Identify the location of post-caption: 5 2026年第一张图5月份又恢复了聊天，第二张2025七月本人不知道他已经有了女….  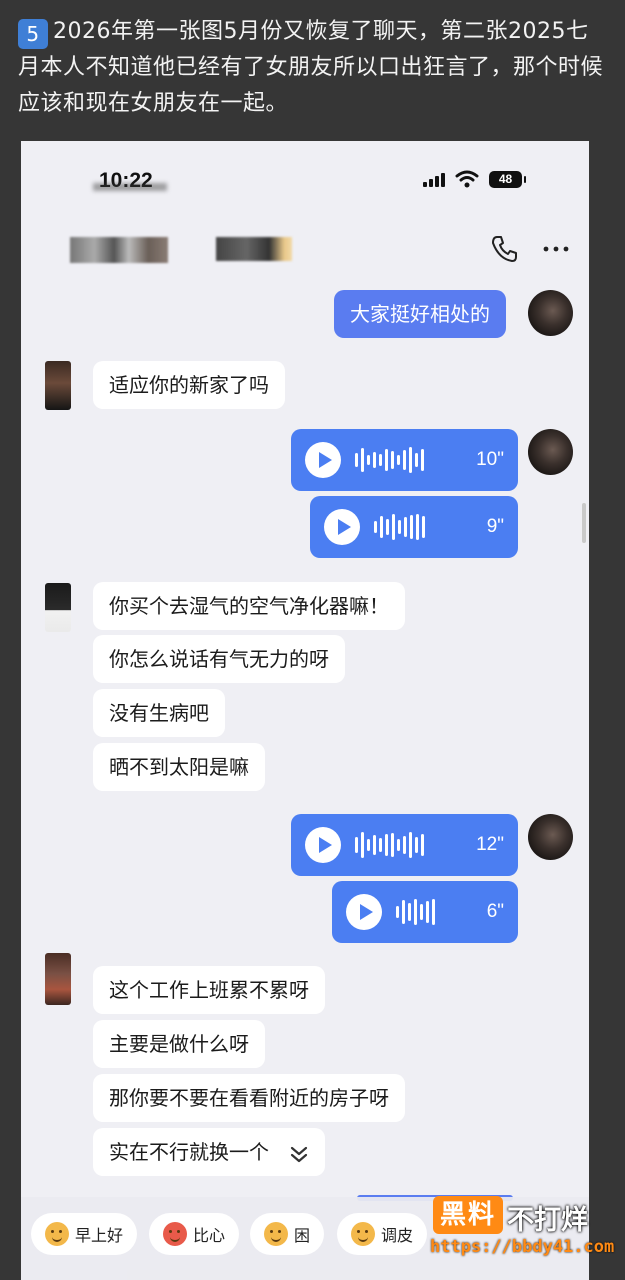
(314, 68).